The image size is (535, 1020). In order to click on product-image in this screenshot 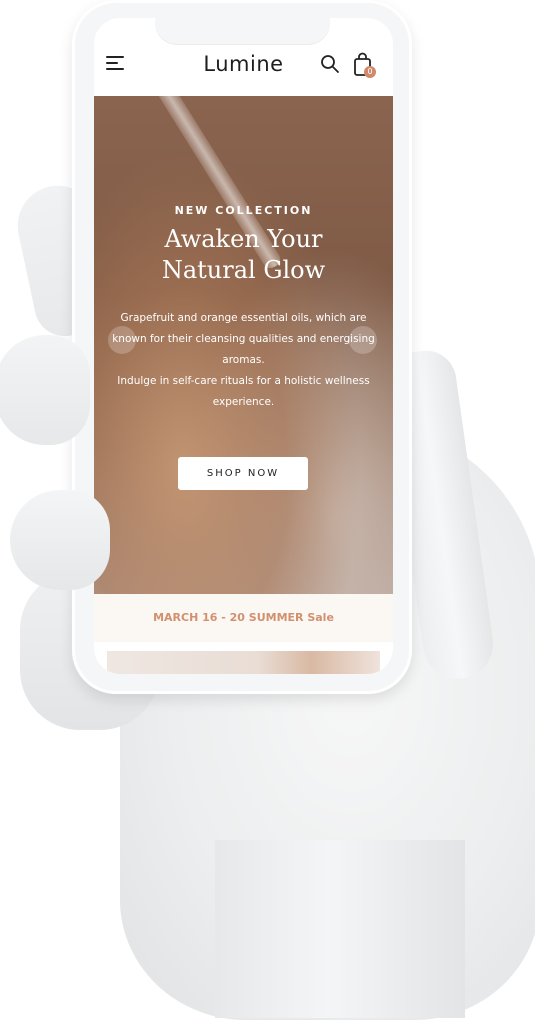, I will do `click(243, 662)`.